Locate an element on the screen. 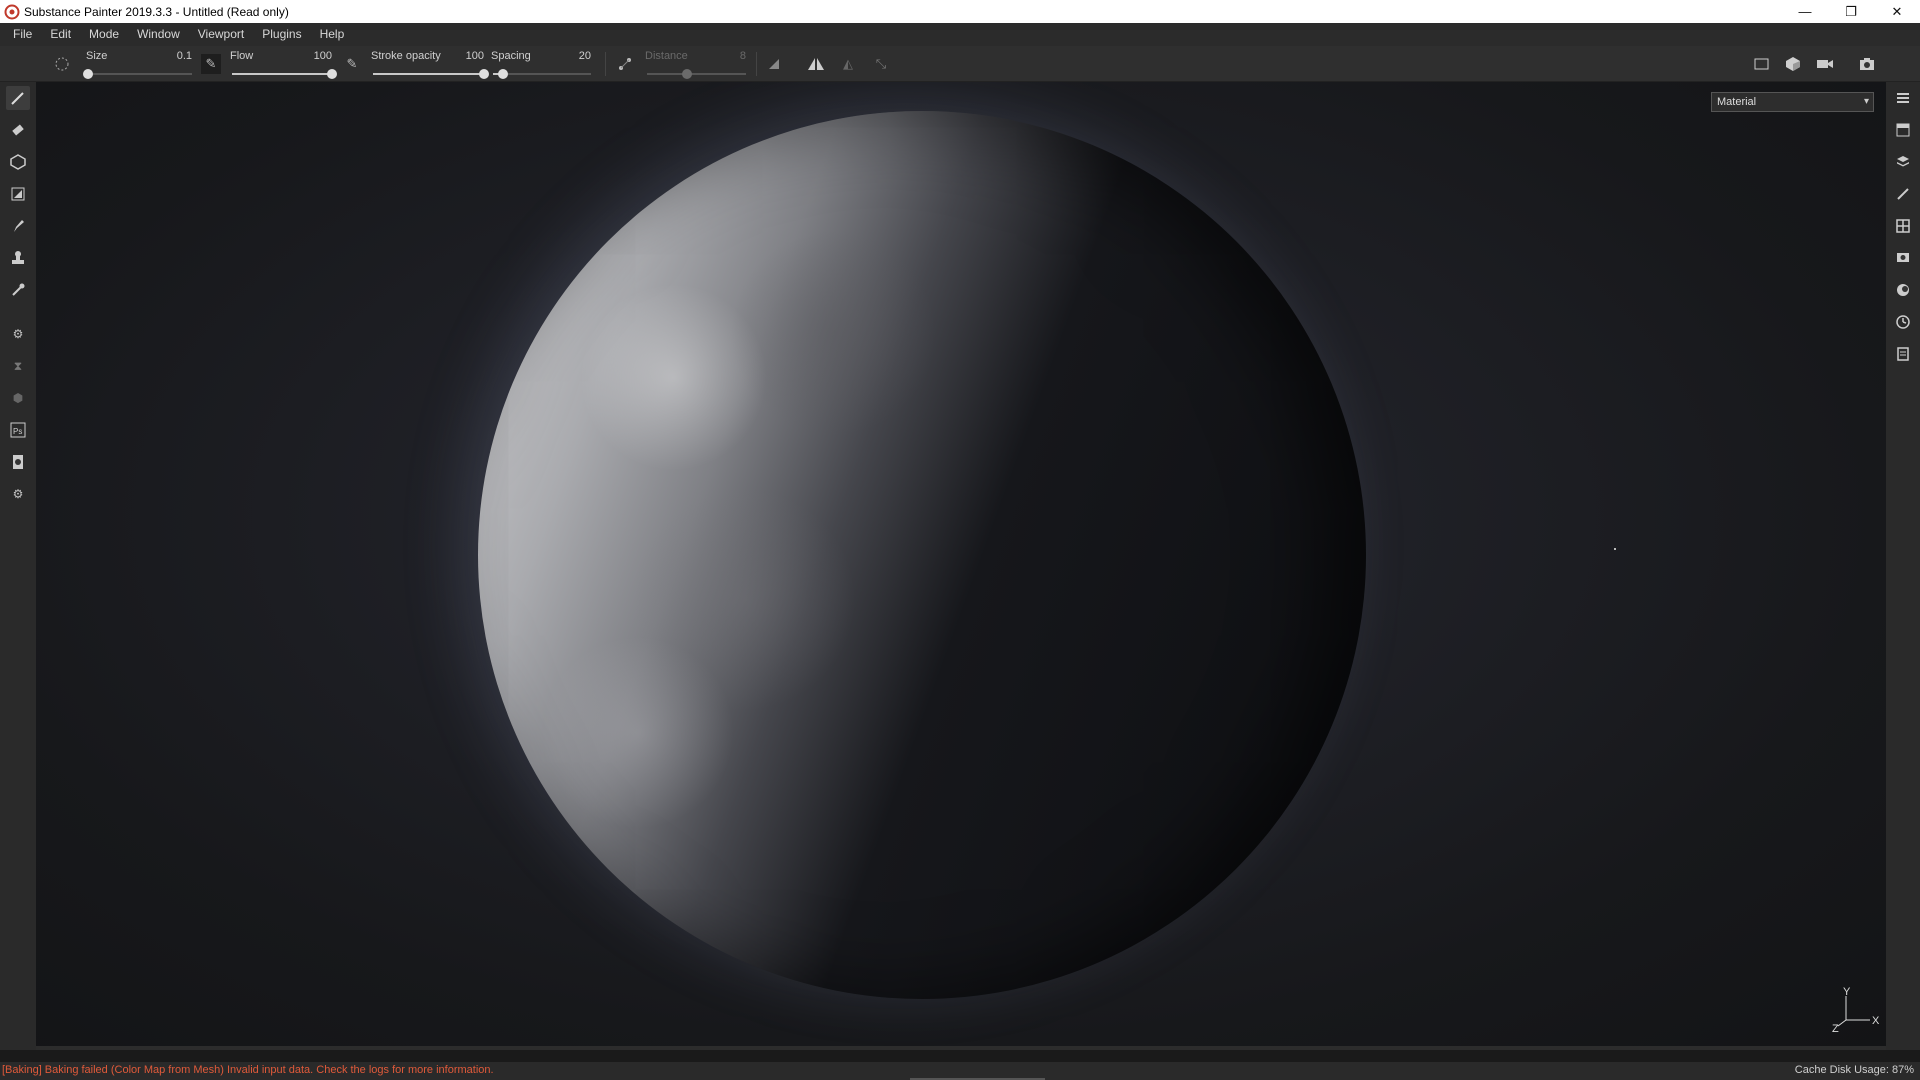  paint-brush-icon is located at coordinates (18, 98).